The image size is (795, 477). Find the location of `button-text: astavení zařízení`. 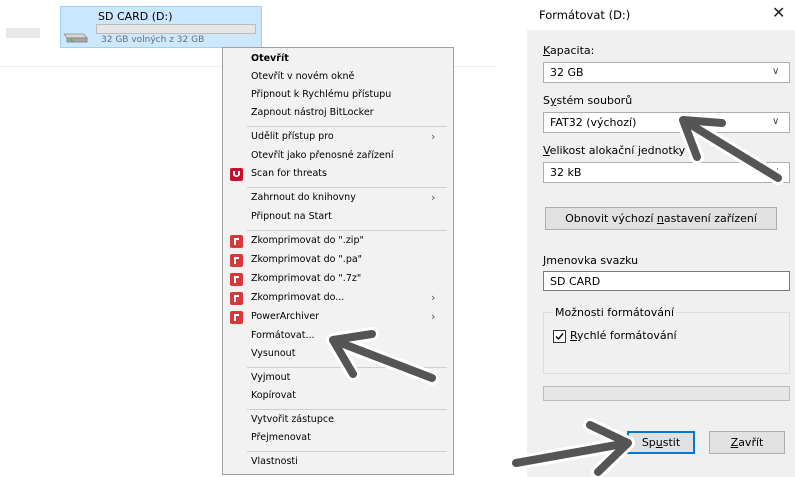

button-text: astavení zařízení is located at coordinates (710, 218).